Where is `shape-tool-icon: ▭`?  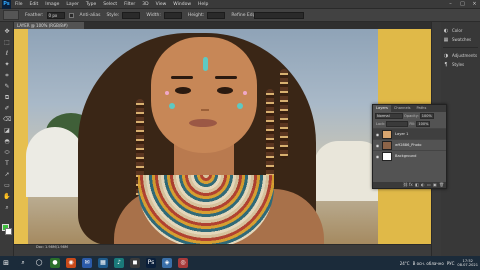
shape-tool-icon: ▭ is located at coordinates (7, 185).